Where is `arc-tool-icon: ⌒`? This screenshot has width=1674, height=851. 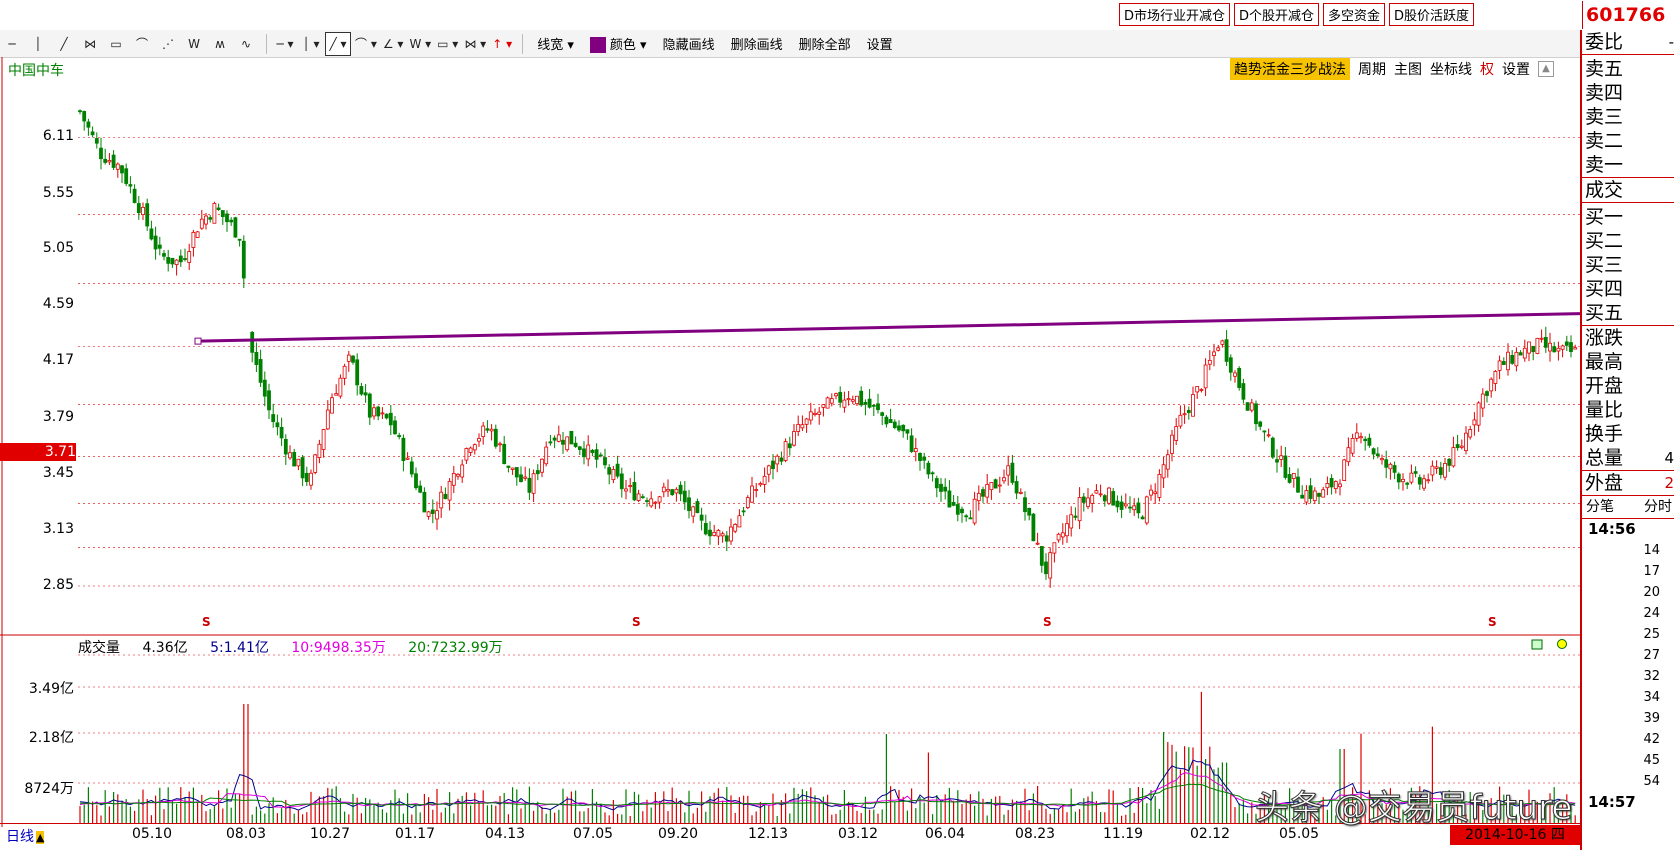
arc-tool-icon: ⌒ is located at coordinates (142, 44).